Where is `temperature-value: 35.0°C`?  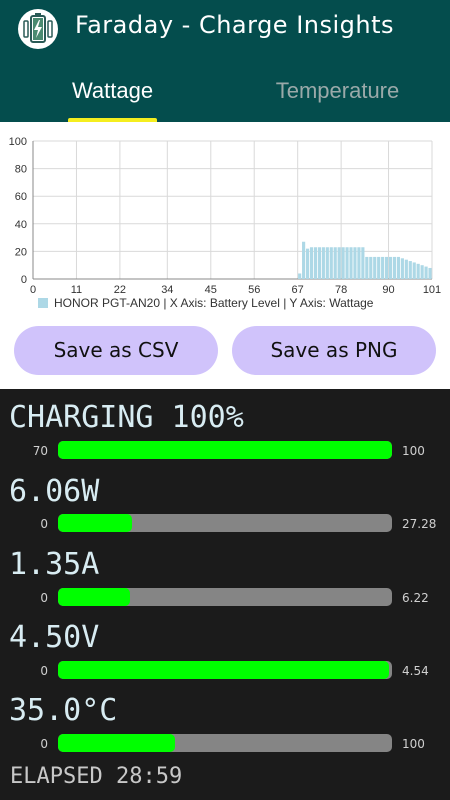 temperature-value: 35.0°C is located at coordinates (63, 710).